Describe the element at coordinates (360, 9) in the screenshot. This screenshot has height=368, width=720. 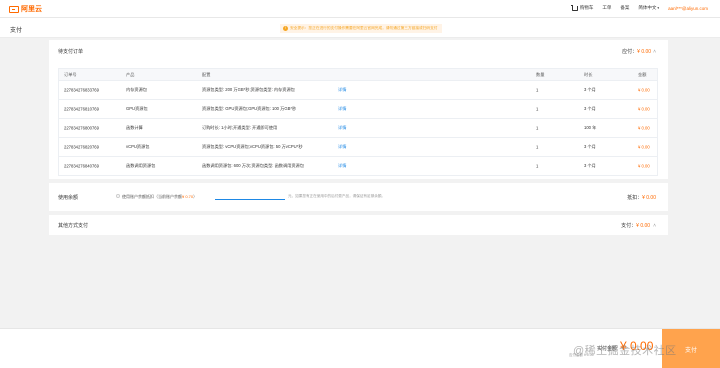
I see `top-bar: 阿里云 购物车 工单 备案 简体中文 aanl***@aliyun.com` at that location.